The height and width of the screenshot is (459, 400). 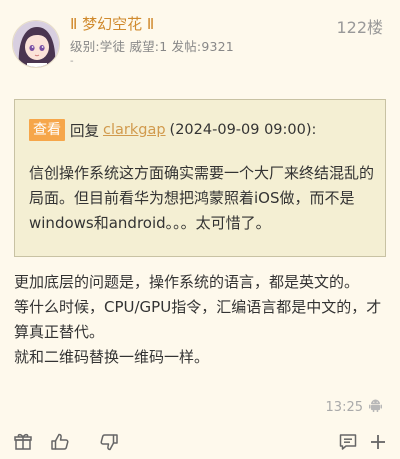 I want to click on quote-time: (2024-09-09 09:00):, so click(x=243, y=130).